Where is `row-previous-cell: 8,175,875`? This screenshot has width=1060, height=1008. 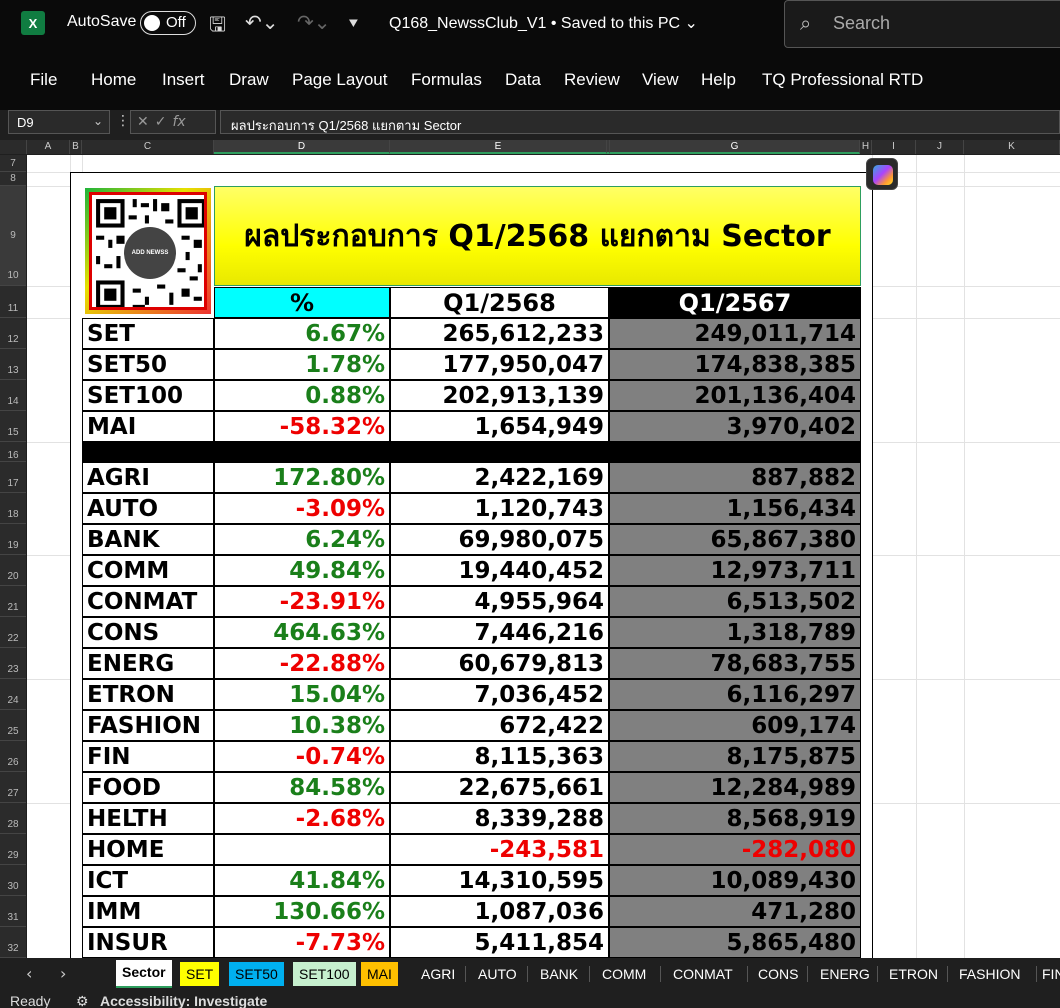
row-previous-cell: 8,175,875 is located at coordinates (735, 756).